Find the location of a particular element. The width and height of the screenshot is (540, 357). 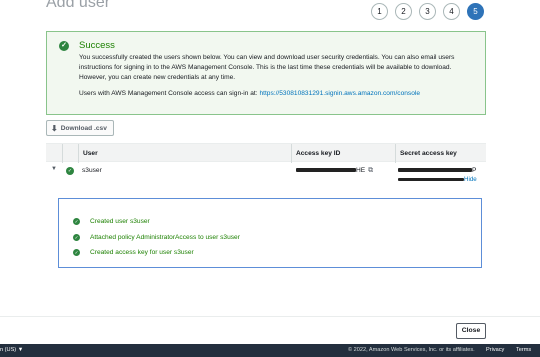

privacy-link: Privacy is located at coordinates (495, 350).